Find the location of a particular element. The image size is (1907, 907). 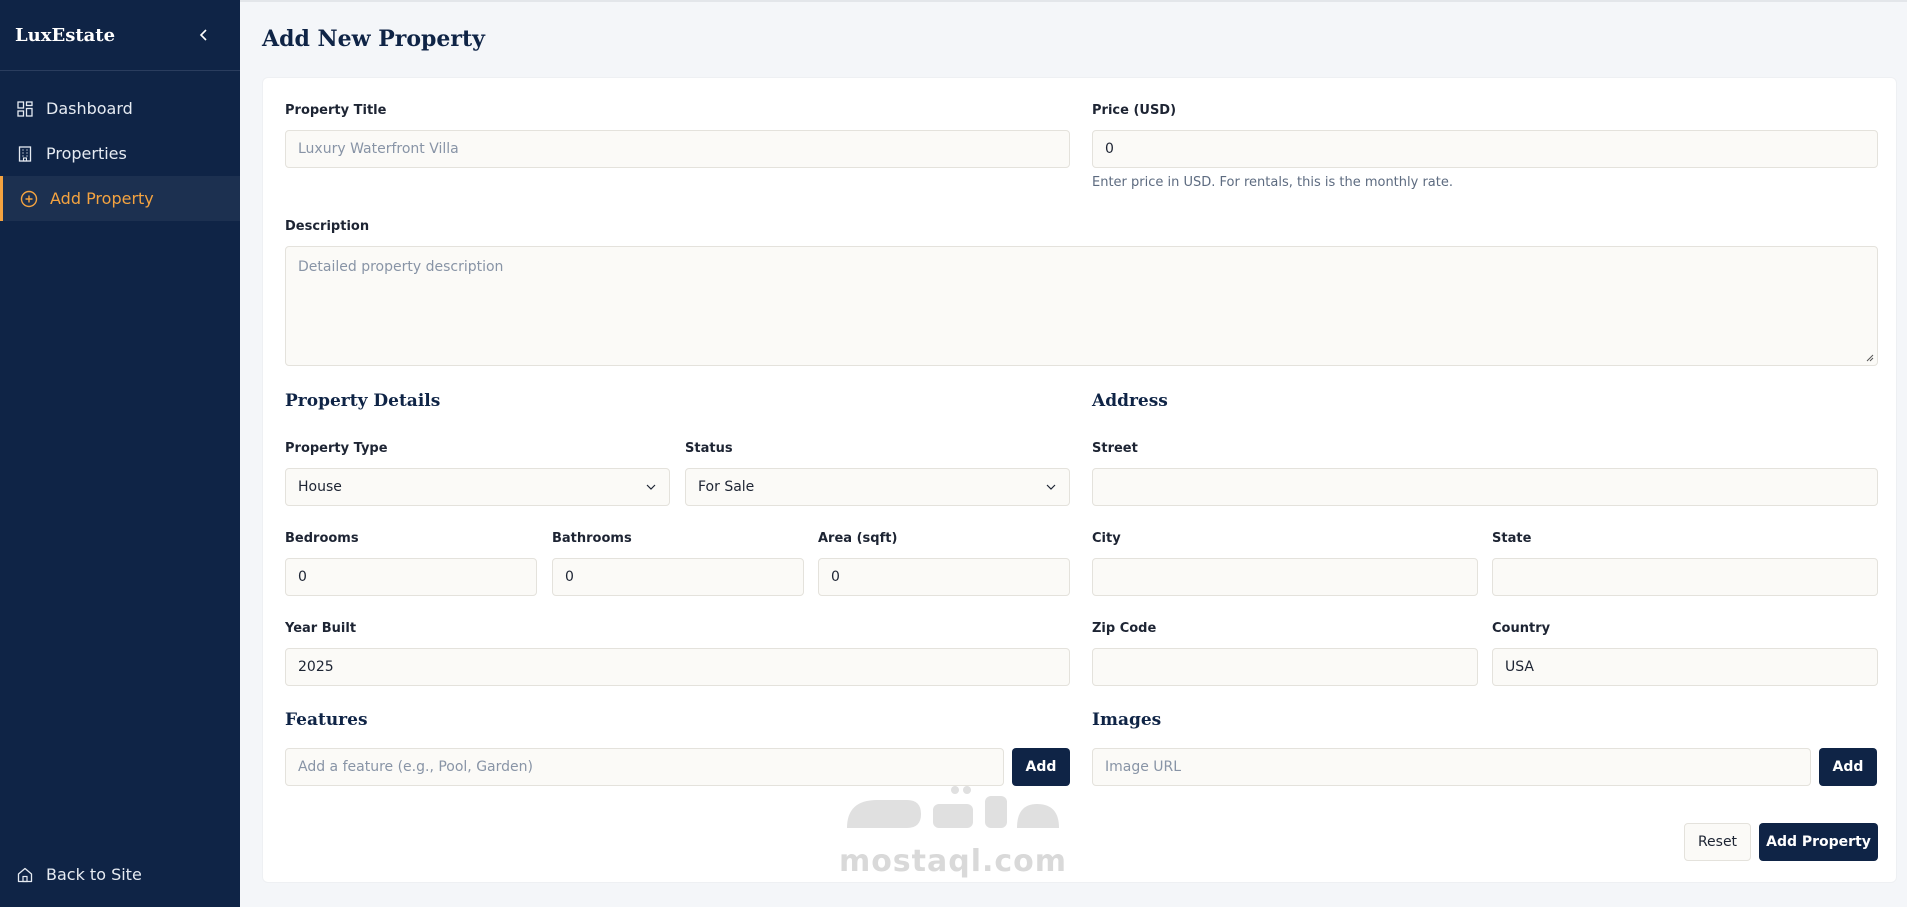

sidebar-footer: Back to Site is located at coordinates (120, 874).